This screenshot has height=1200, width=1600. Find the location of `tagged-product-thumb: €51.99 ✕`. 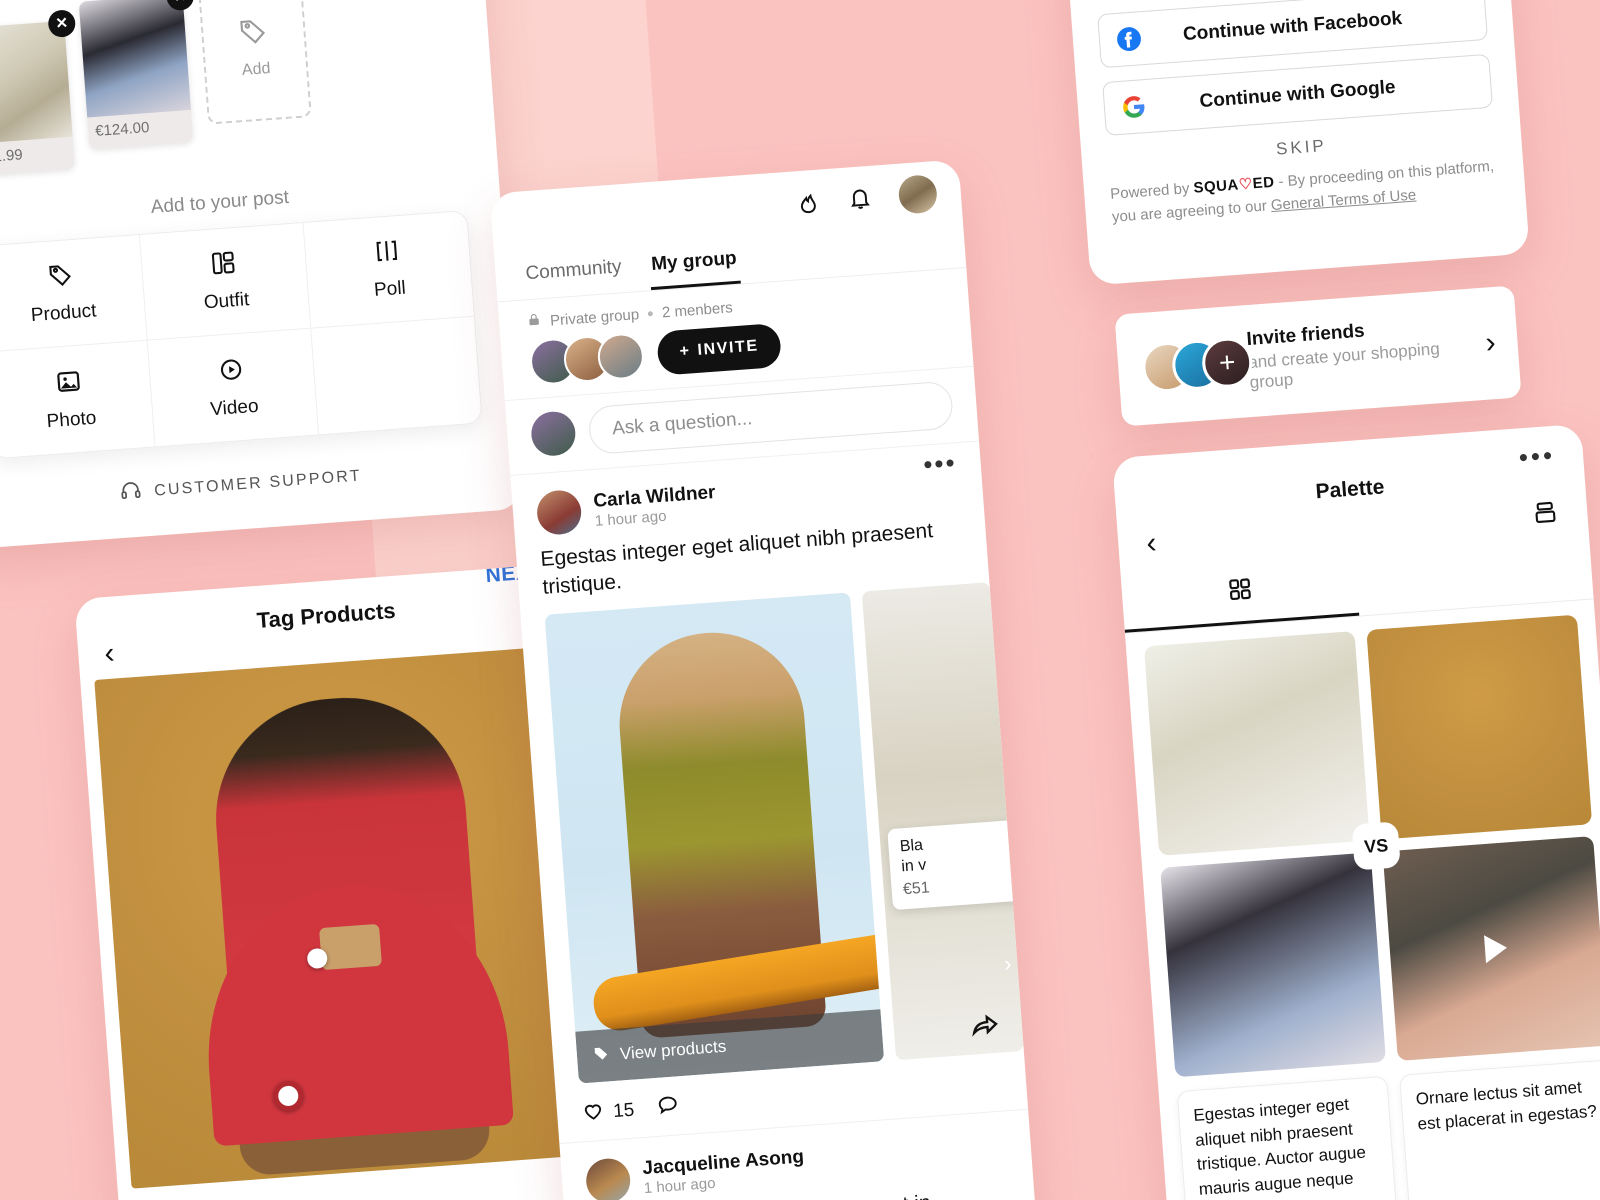

tagged-product-thumb: €51.99 ✕ is located at coordinates (38, 93).